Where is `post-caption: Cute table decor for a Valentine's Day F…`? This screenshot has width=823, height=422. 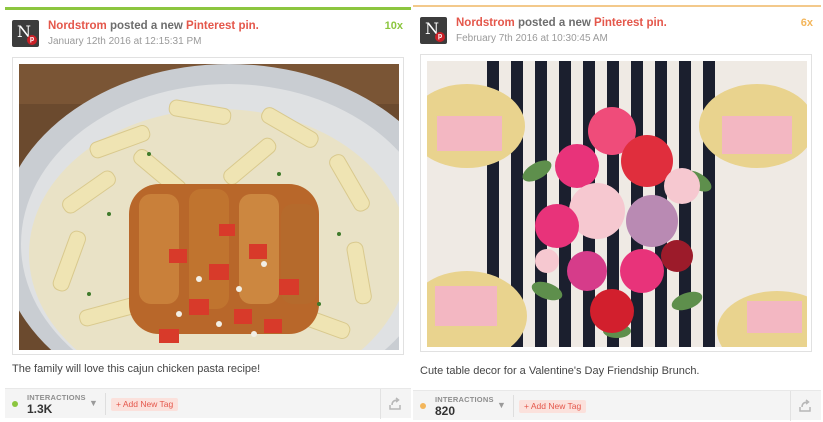
post-caption: Cute table decor for a Valentine's Day F… is located at coordinates (560, 371).